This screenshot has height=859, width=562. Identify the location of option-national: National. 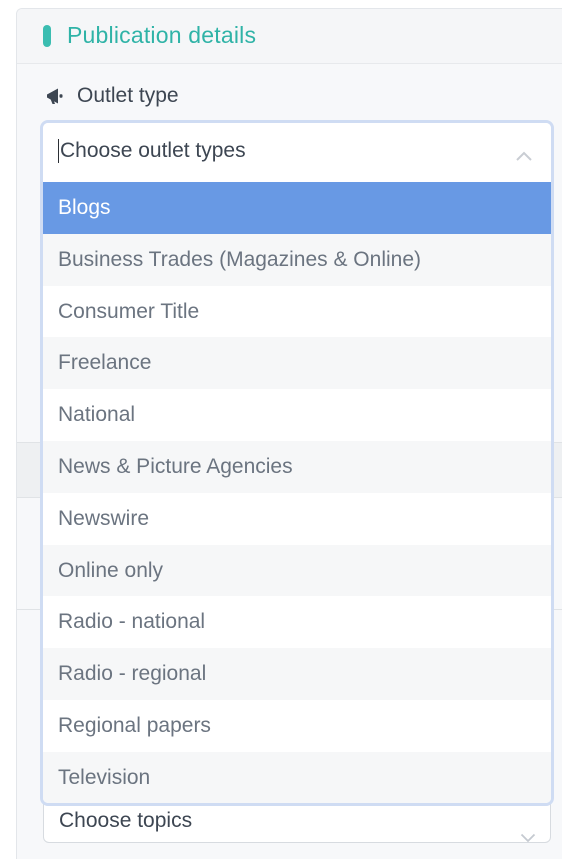
(297, 415).